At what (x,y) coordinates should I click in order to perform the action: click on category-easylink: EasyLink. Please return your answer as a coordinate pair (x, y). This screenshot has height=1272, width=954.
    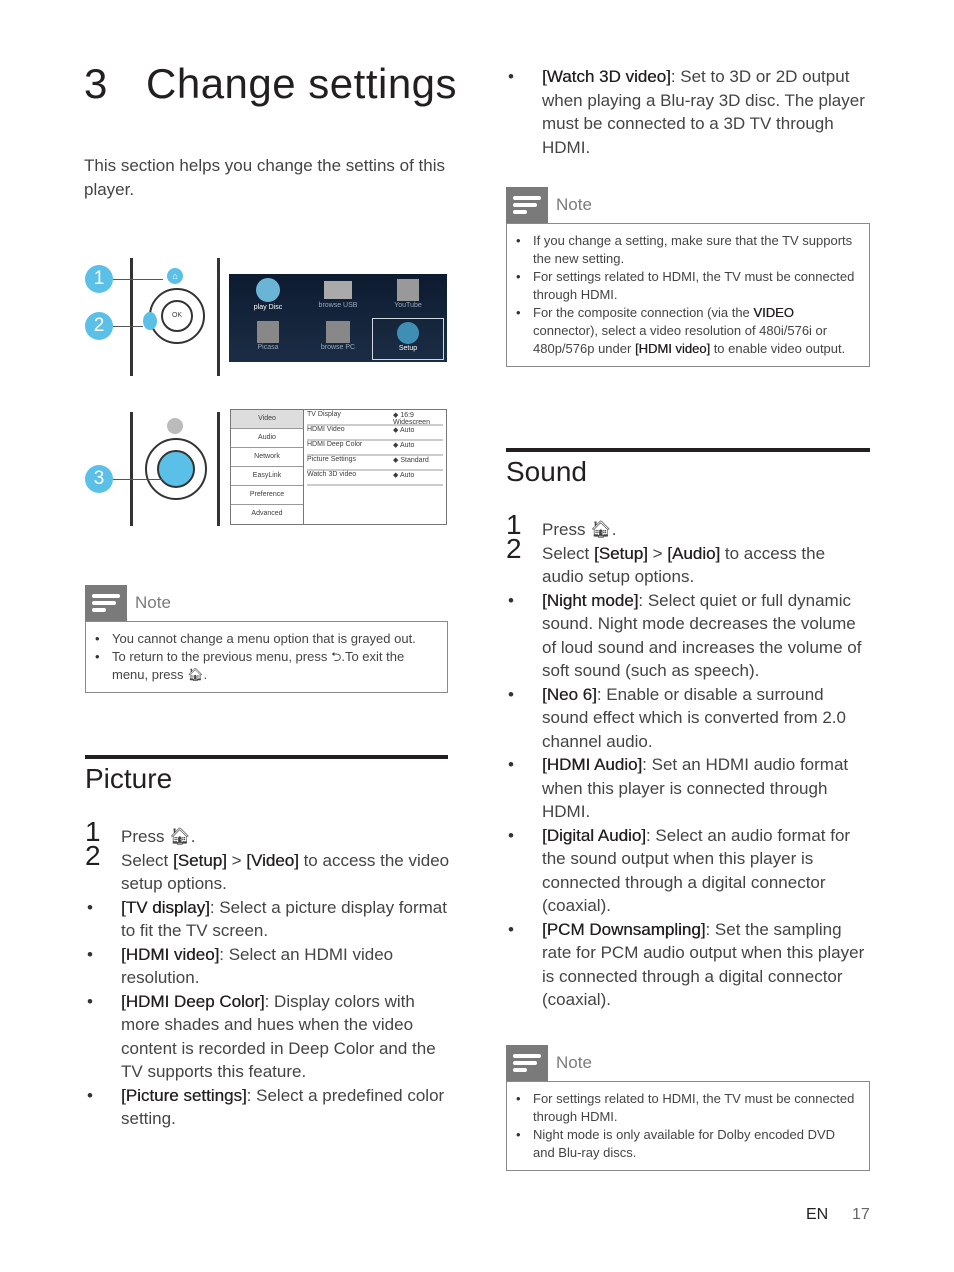
    Looking at the image, I should click on (267, 476).